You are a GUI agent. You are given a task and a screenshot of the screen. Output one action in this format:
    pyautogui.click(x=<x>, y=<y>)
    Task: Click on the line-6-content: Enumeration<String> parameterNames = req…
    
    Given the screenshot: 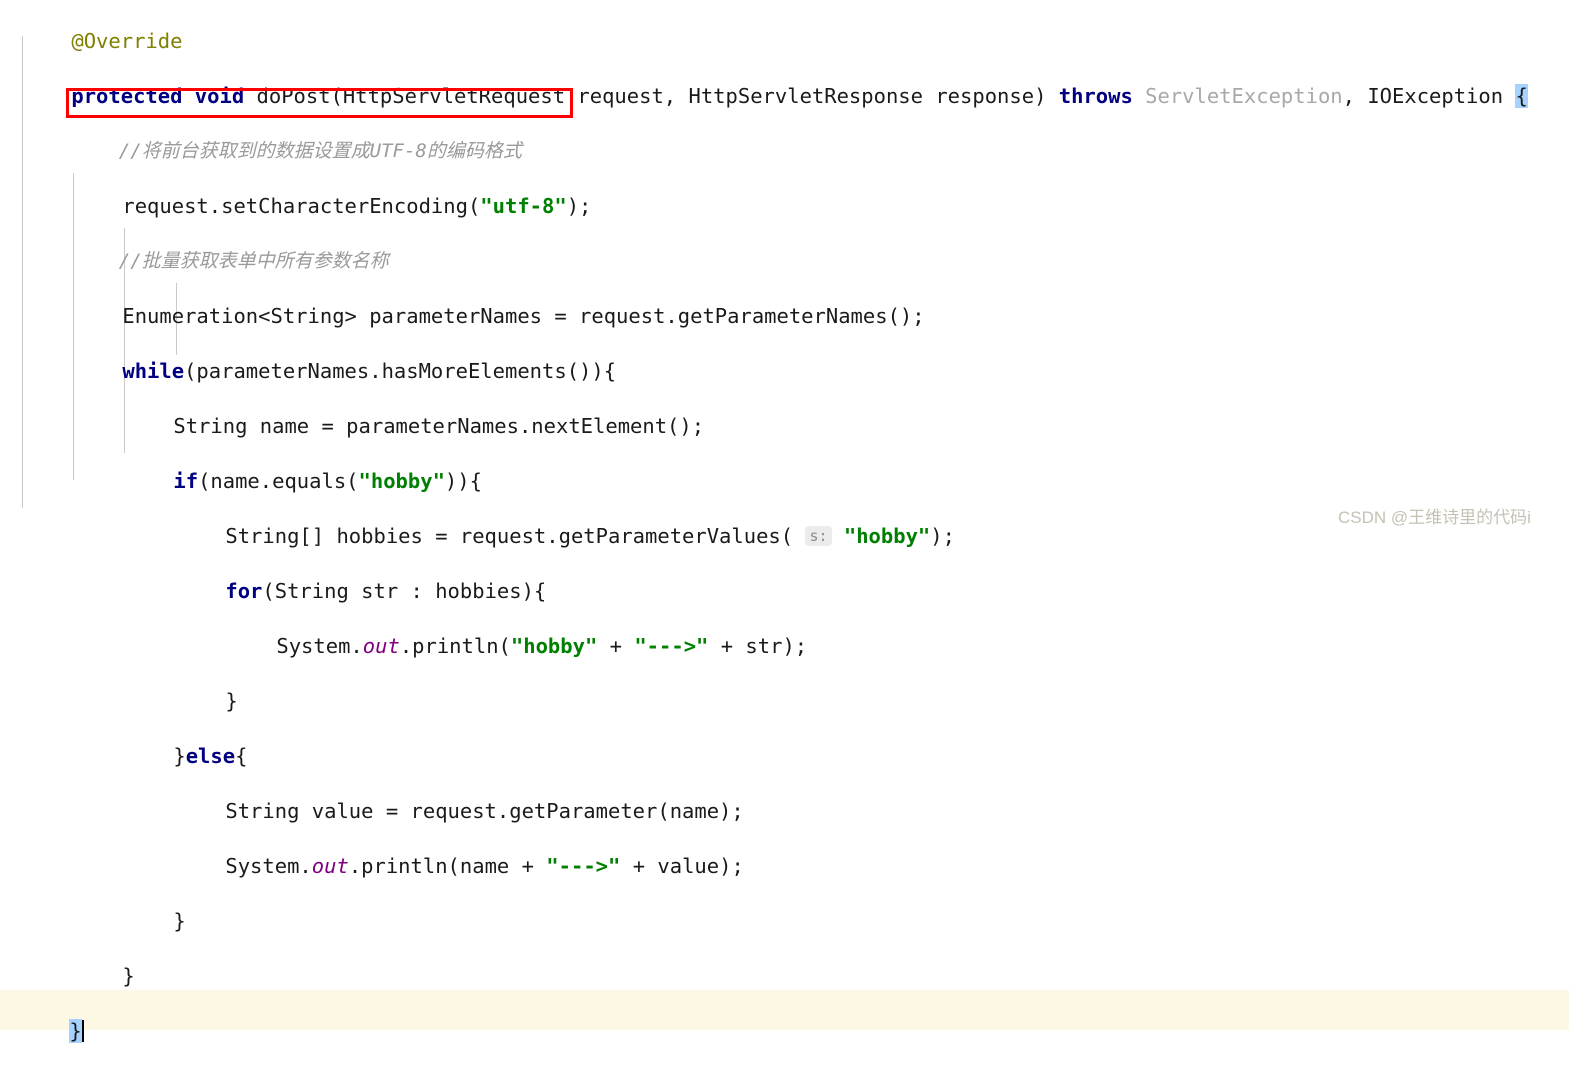 What is the action you would take?
    pyautogui.click(x=523, y=315)
    